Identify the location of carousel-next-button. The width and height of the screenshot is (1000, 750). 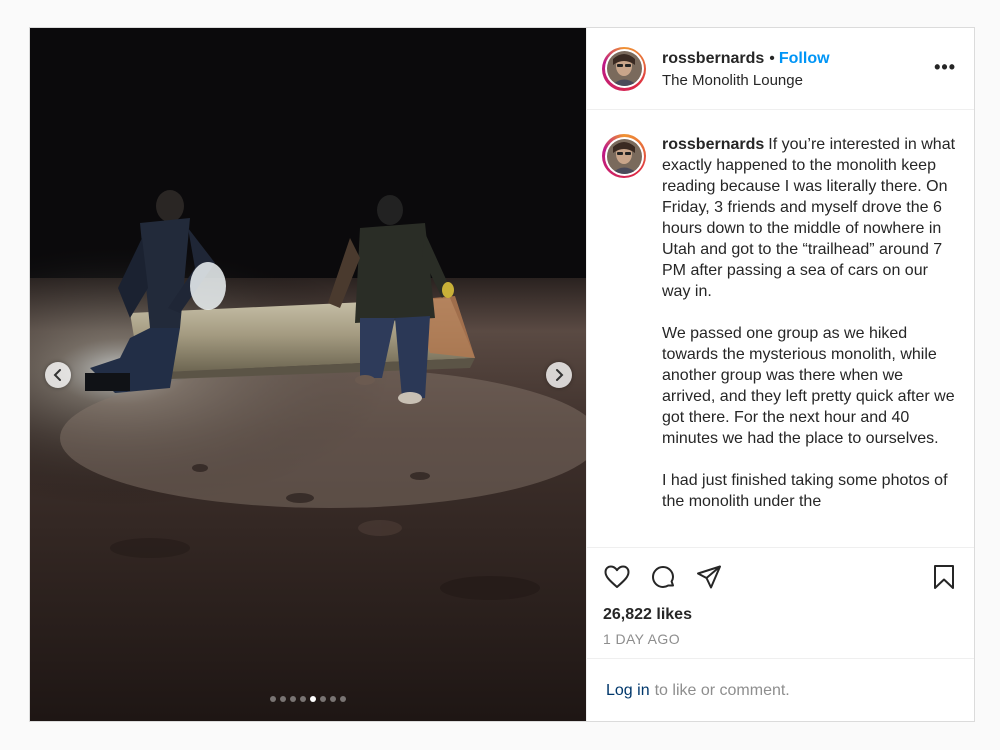
(559, 375).